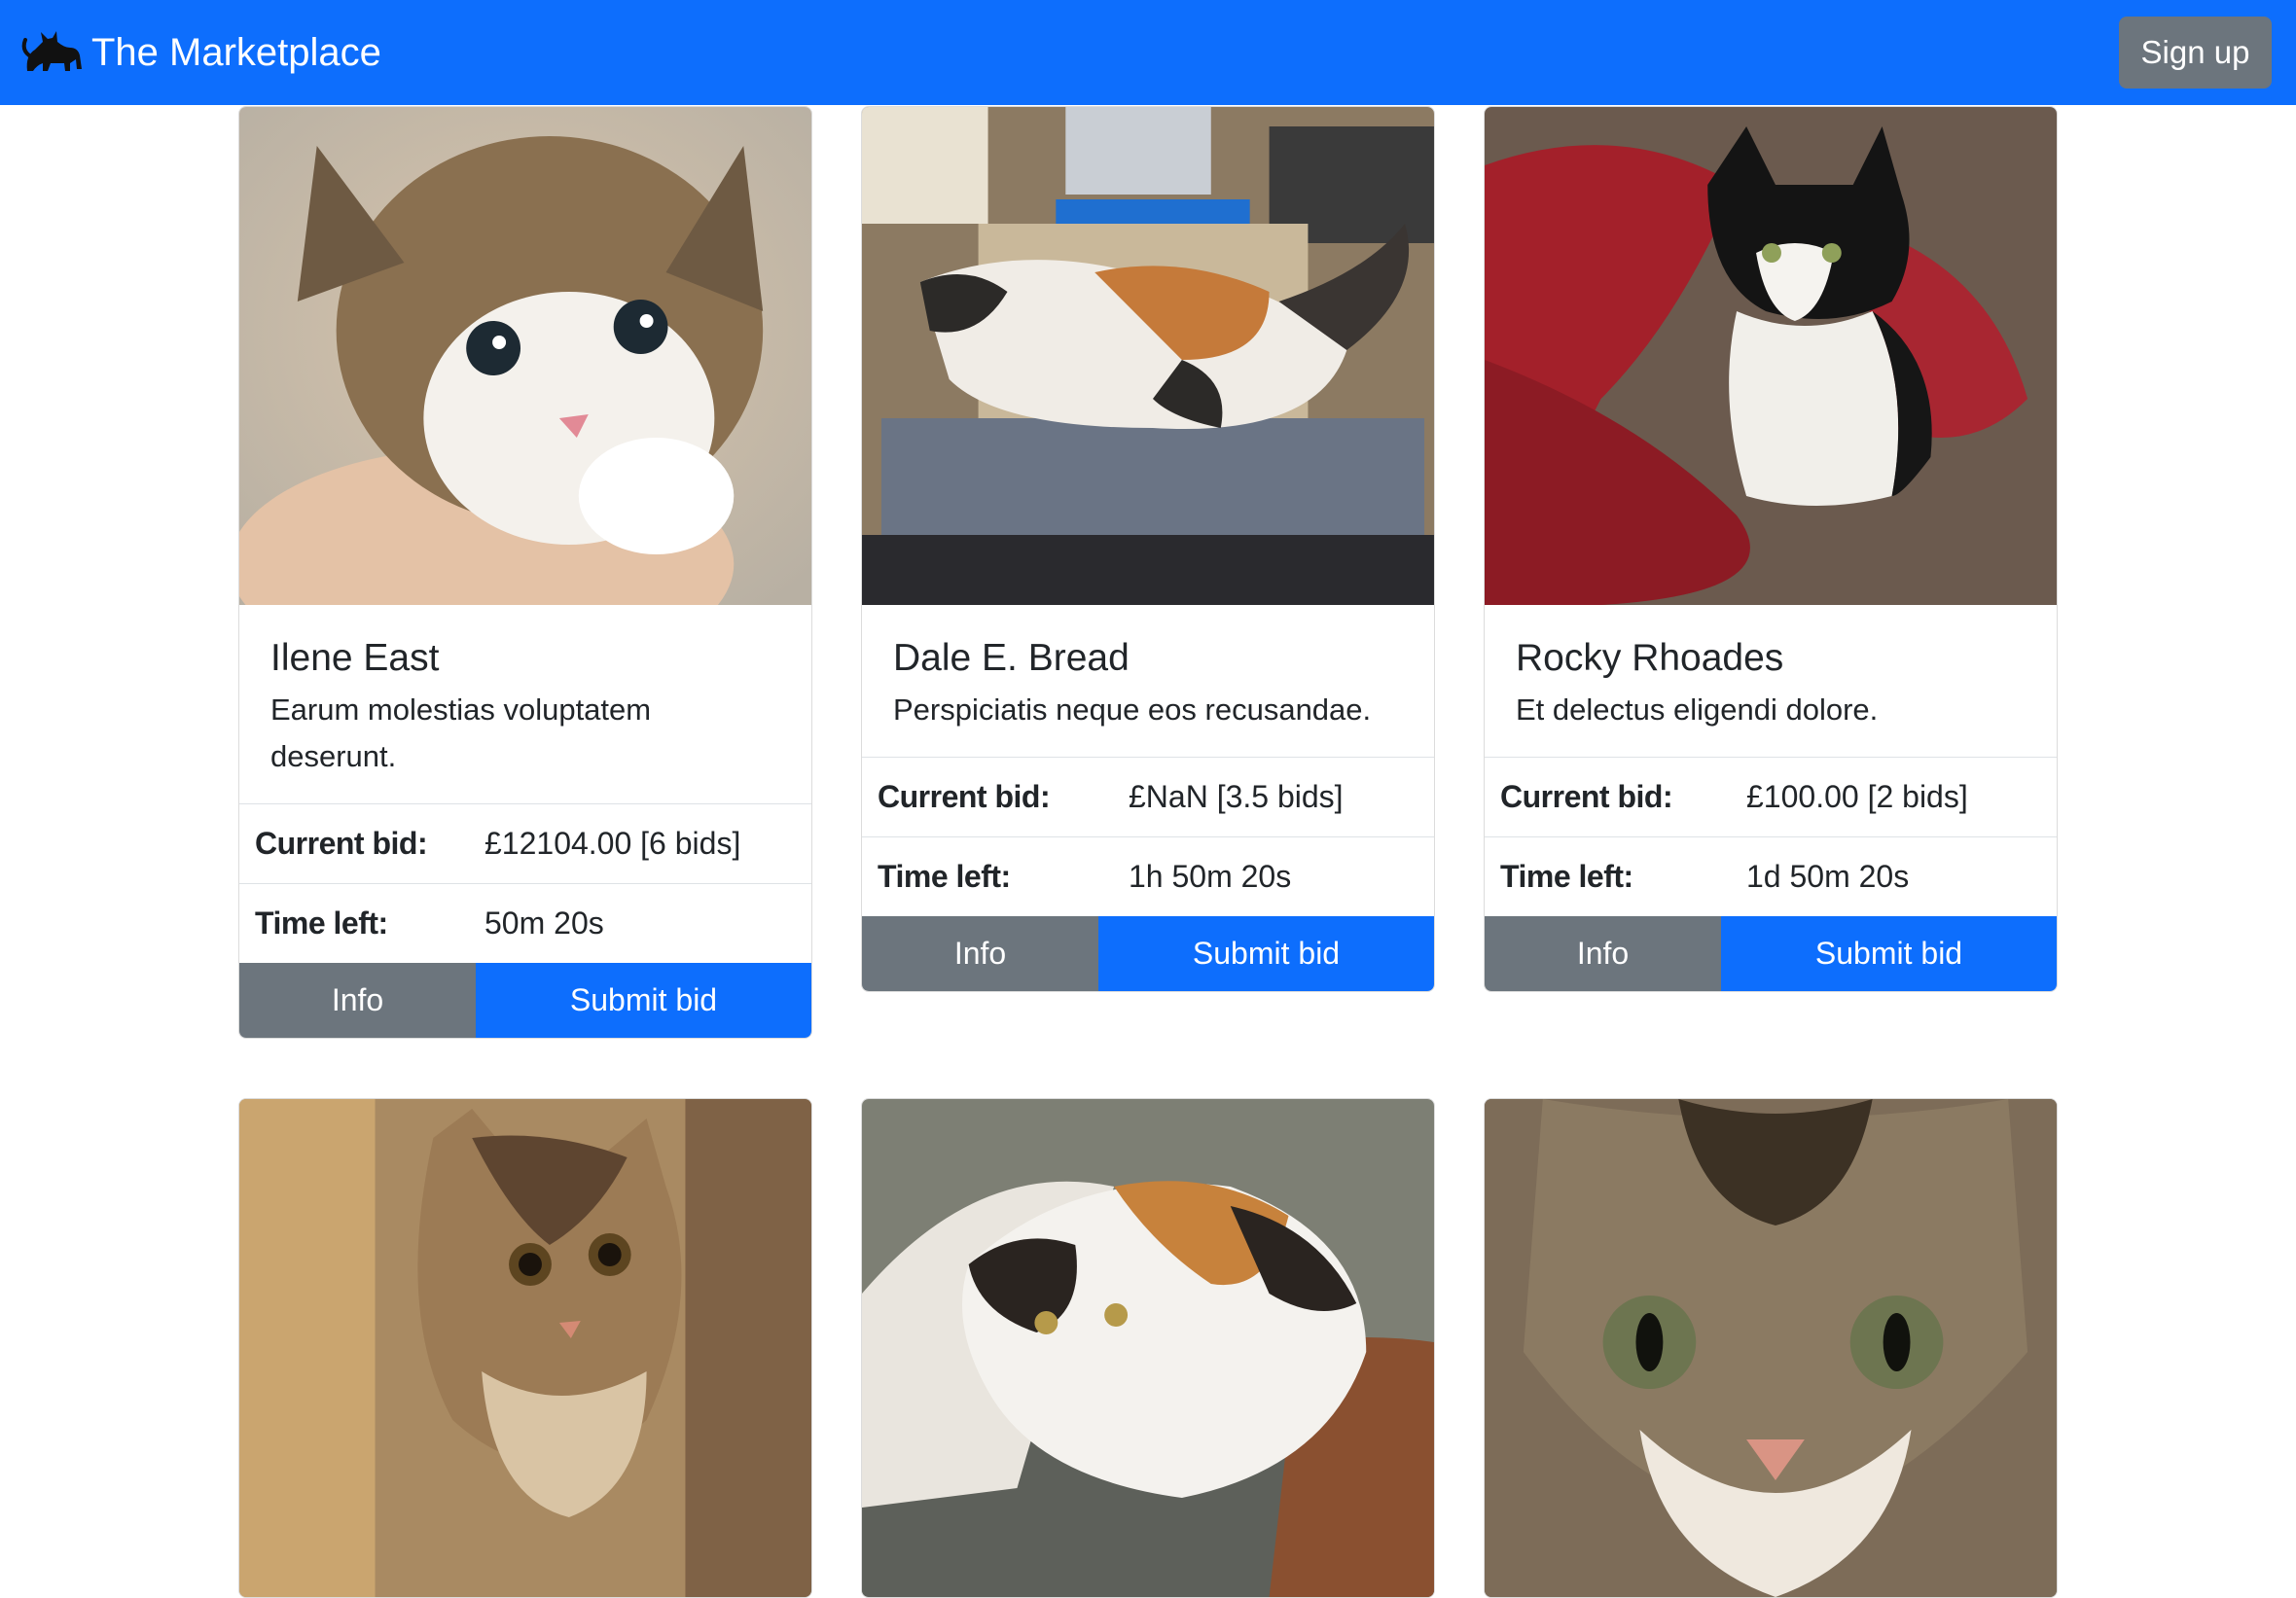 This screenshot has height=1598, width=2296. Describe the element at coordinates (1236, 796) in the screenshot. I see `current-bid-value: £NaN [3.5 bids]` at that location.